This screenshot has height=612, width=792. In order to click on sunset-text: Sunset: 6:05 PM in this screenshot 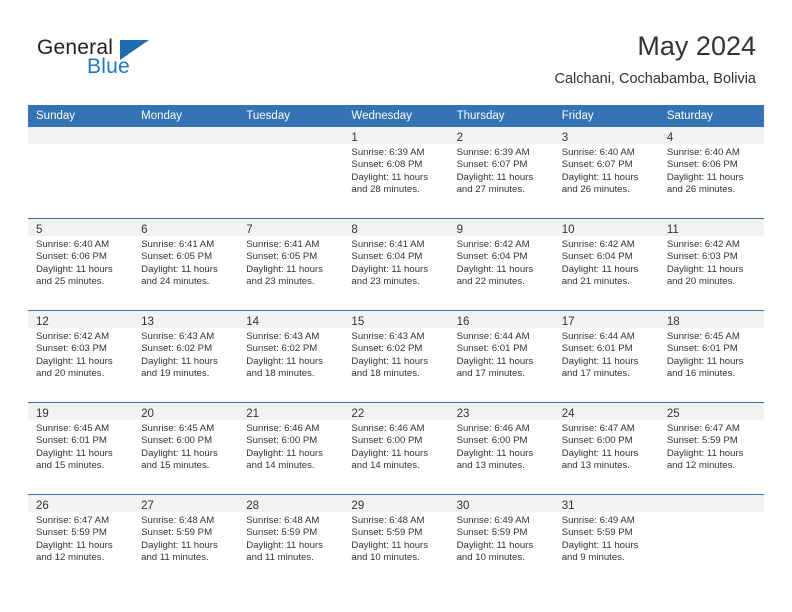, I will do `click(177, 257)`.